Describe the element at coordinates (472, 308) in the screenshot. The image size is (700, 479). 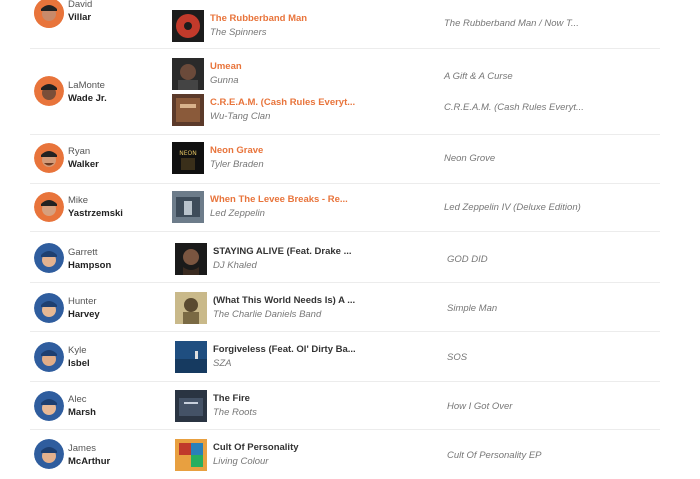
I see `album-name: Simple Man` at that location.